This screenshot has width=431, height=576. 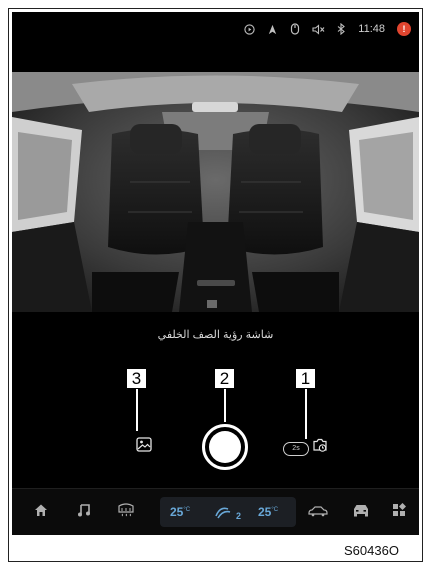 What do you see at coordinates (341, 29) in the screenshot?
I see `bluetooth-icon` at bounding box center [341, 29].